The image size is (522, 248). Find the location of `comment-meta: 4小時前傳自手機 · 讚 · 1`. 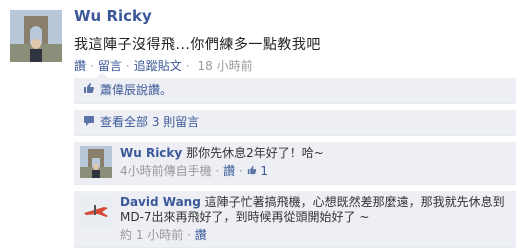

comment-meta: 4小時前傳自手機 · 讚 · 1 is located at coordinates (194, 171).